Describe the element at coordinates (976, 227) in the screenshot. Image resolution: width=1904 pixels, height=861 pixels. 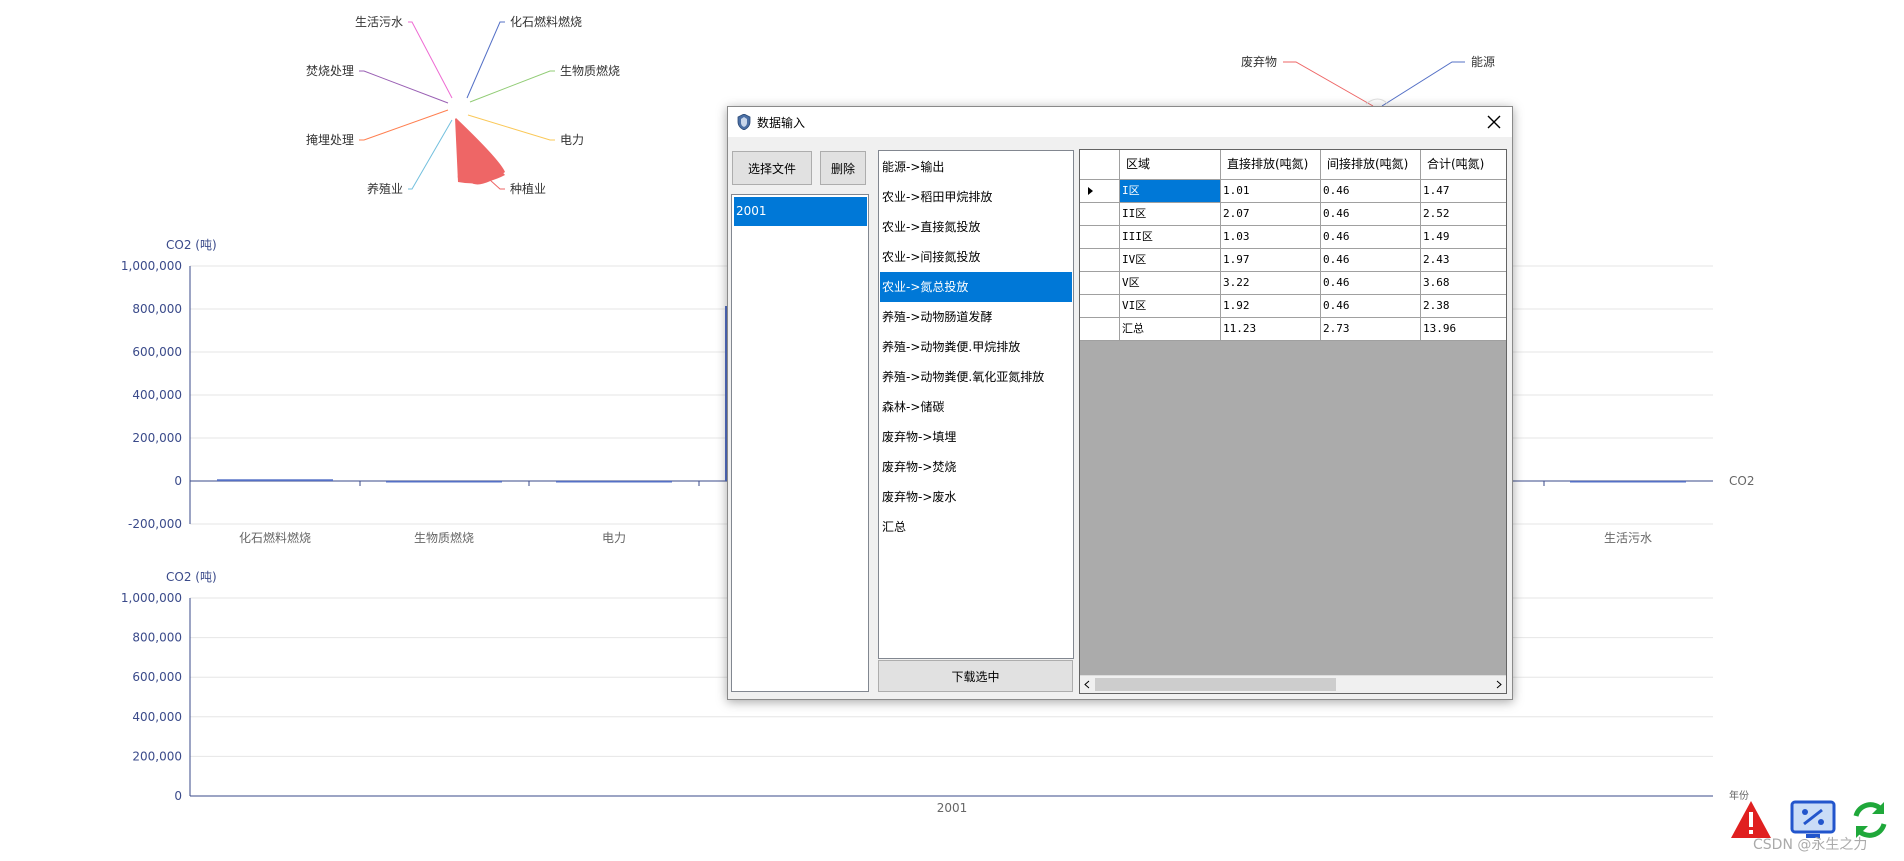
I see `category-list-item: 农业->直接氮投放` at that location.